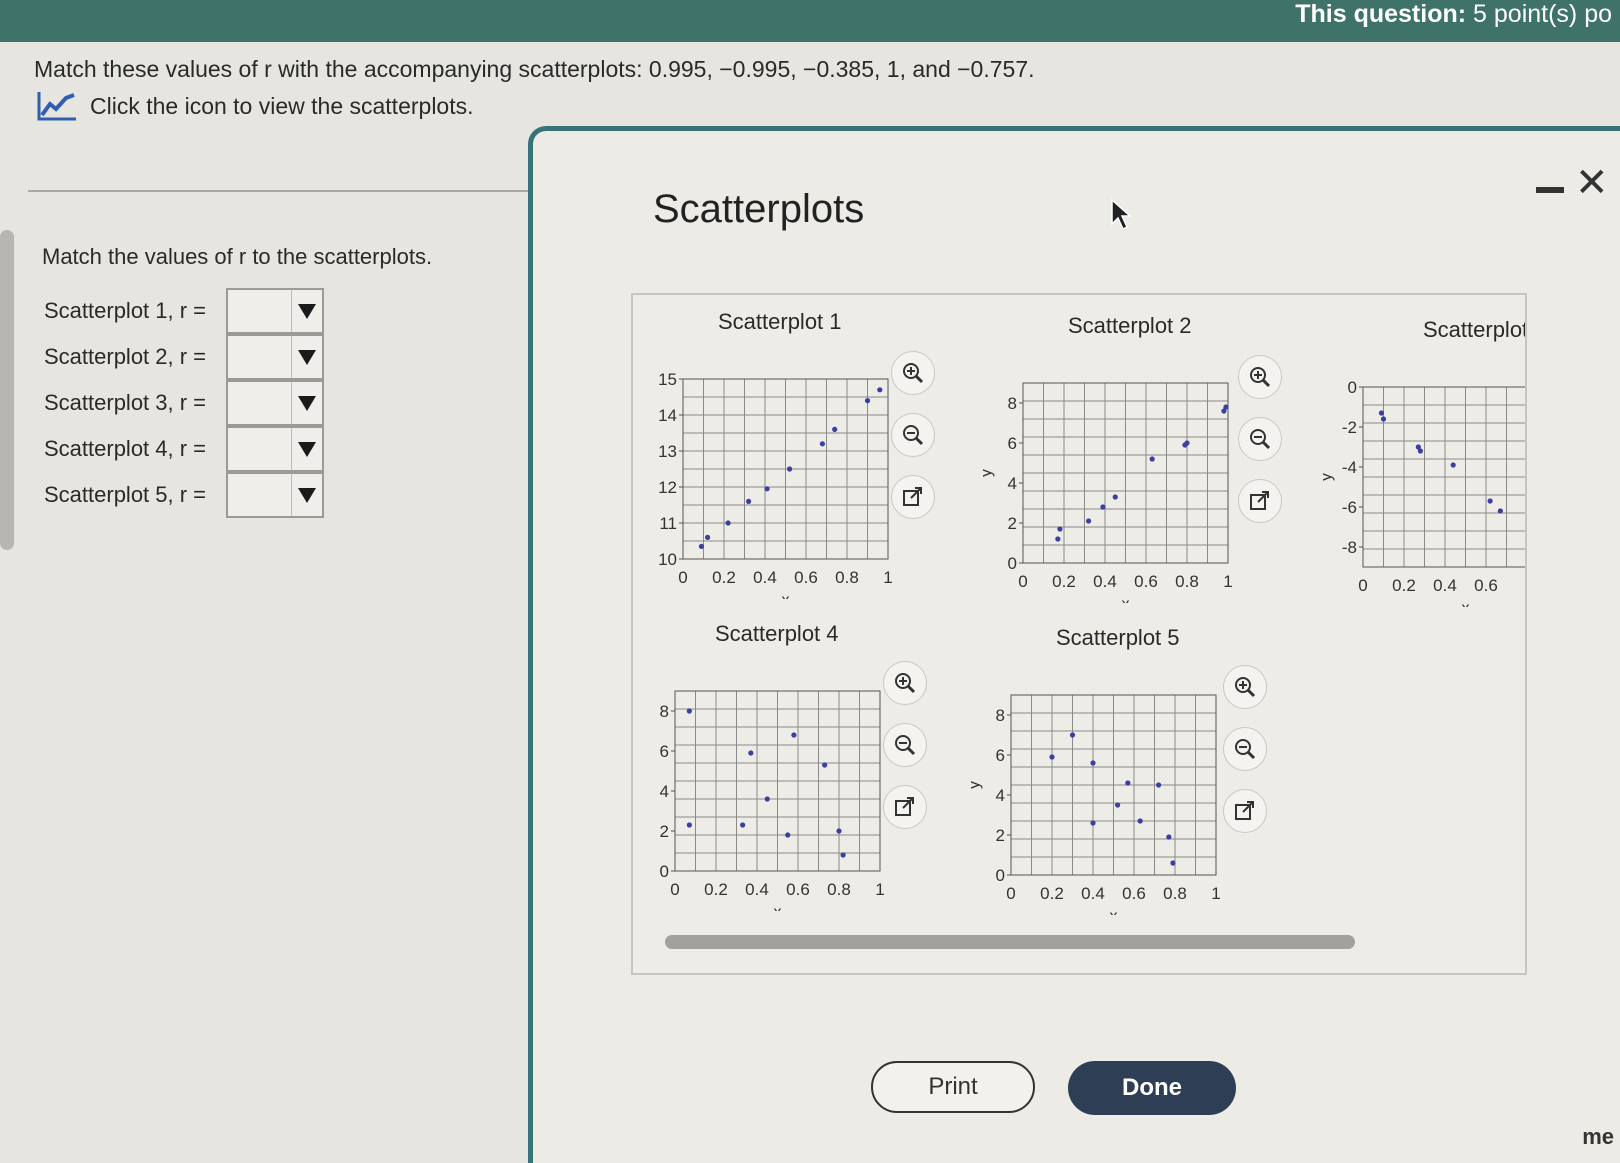 The width and height of the screenshot is (1620, 1163). I want to click on match-row-4: Scatterplot 4, r =, so click(184, 449).